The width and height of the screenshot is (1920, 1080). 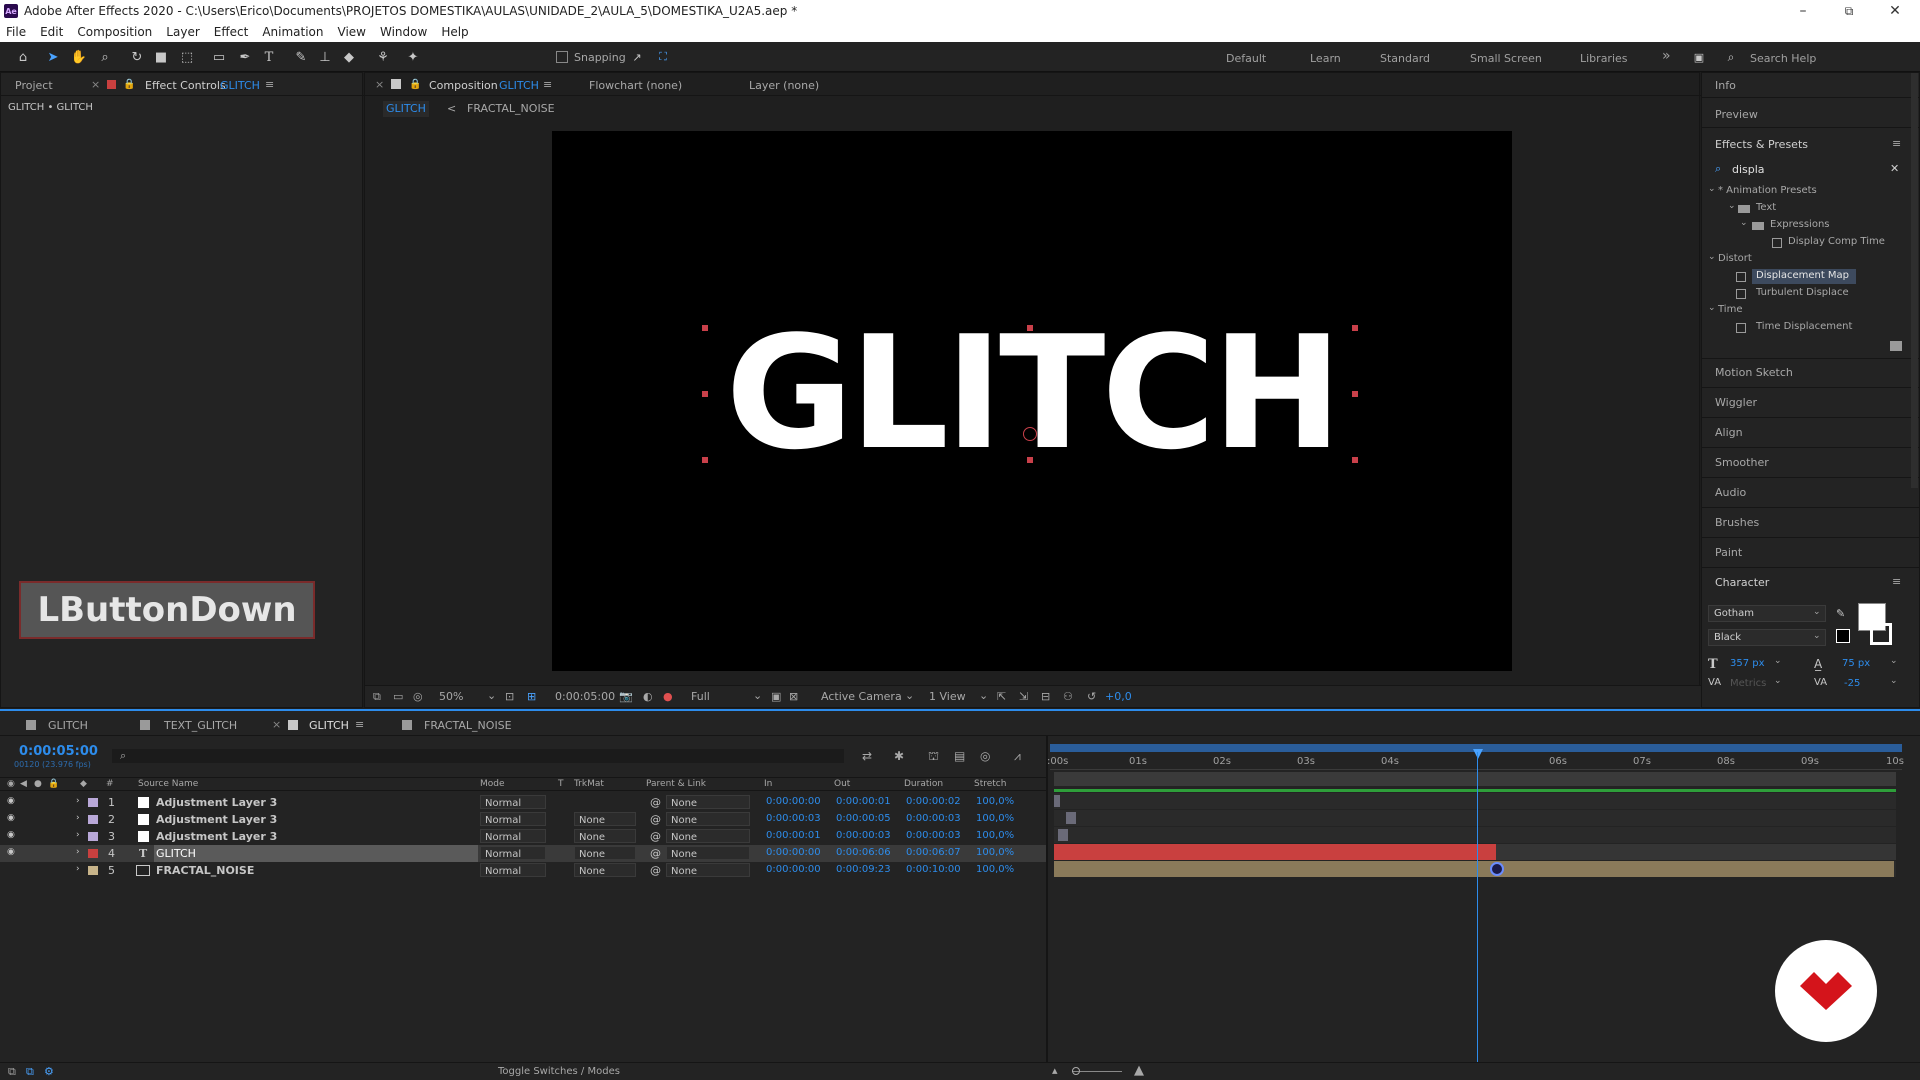 What do you see at coordinates (105, 57) in the screenshot?
I see `zoom-tool-icon: ⌕` at bounding box center [105, 57].